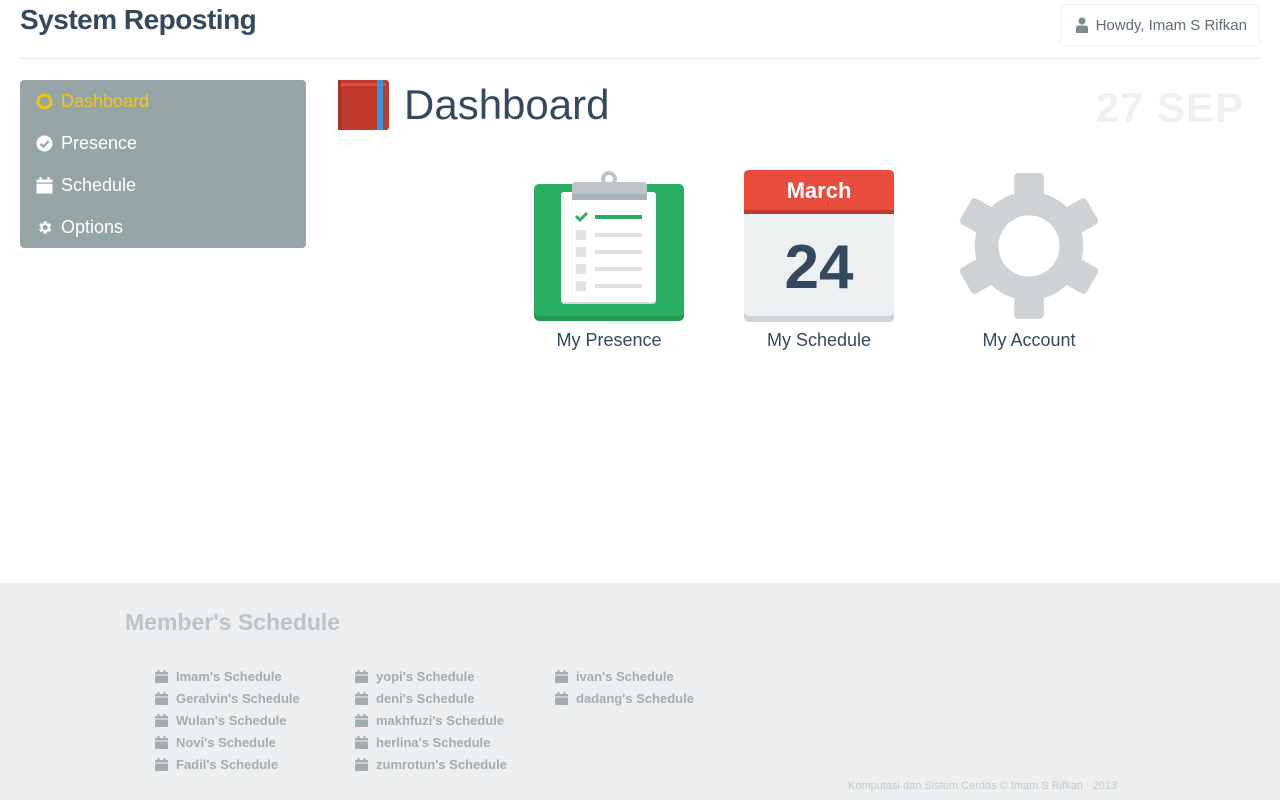 This screenshot has height=800, width=1280. Describe the element at coordinates (640, 30) in the screenshot. I see `header: System Reposting Howdy, Imam S Rifkan` at that location.